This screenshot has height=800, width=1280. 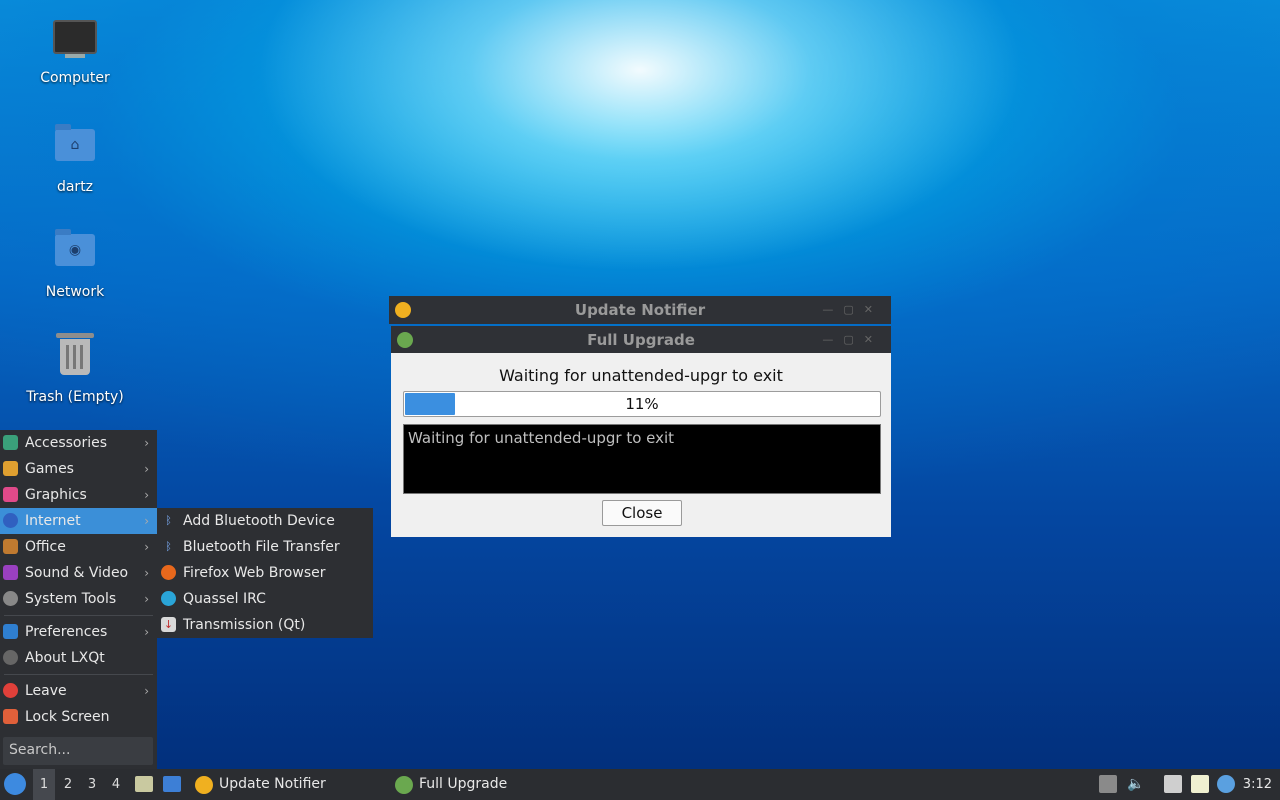 What do you see at coordinates (261, 547) in the screenshot?
I see `submenu-item-label: Bluetooth File Transfer` at bounding box center [261, 547].